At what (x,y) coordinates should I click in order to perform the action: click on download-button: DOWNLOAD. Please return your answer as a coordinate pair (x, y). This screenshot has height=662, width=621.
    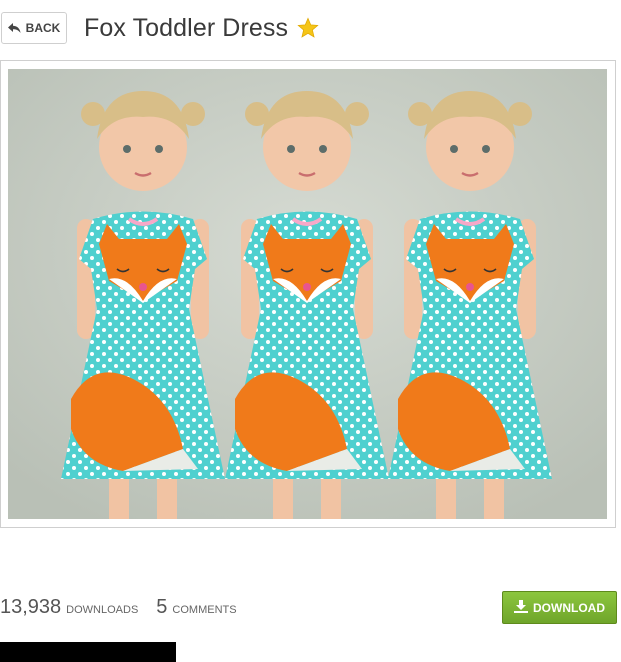
    Looking at the image, I should click on (559, 607).